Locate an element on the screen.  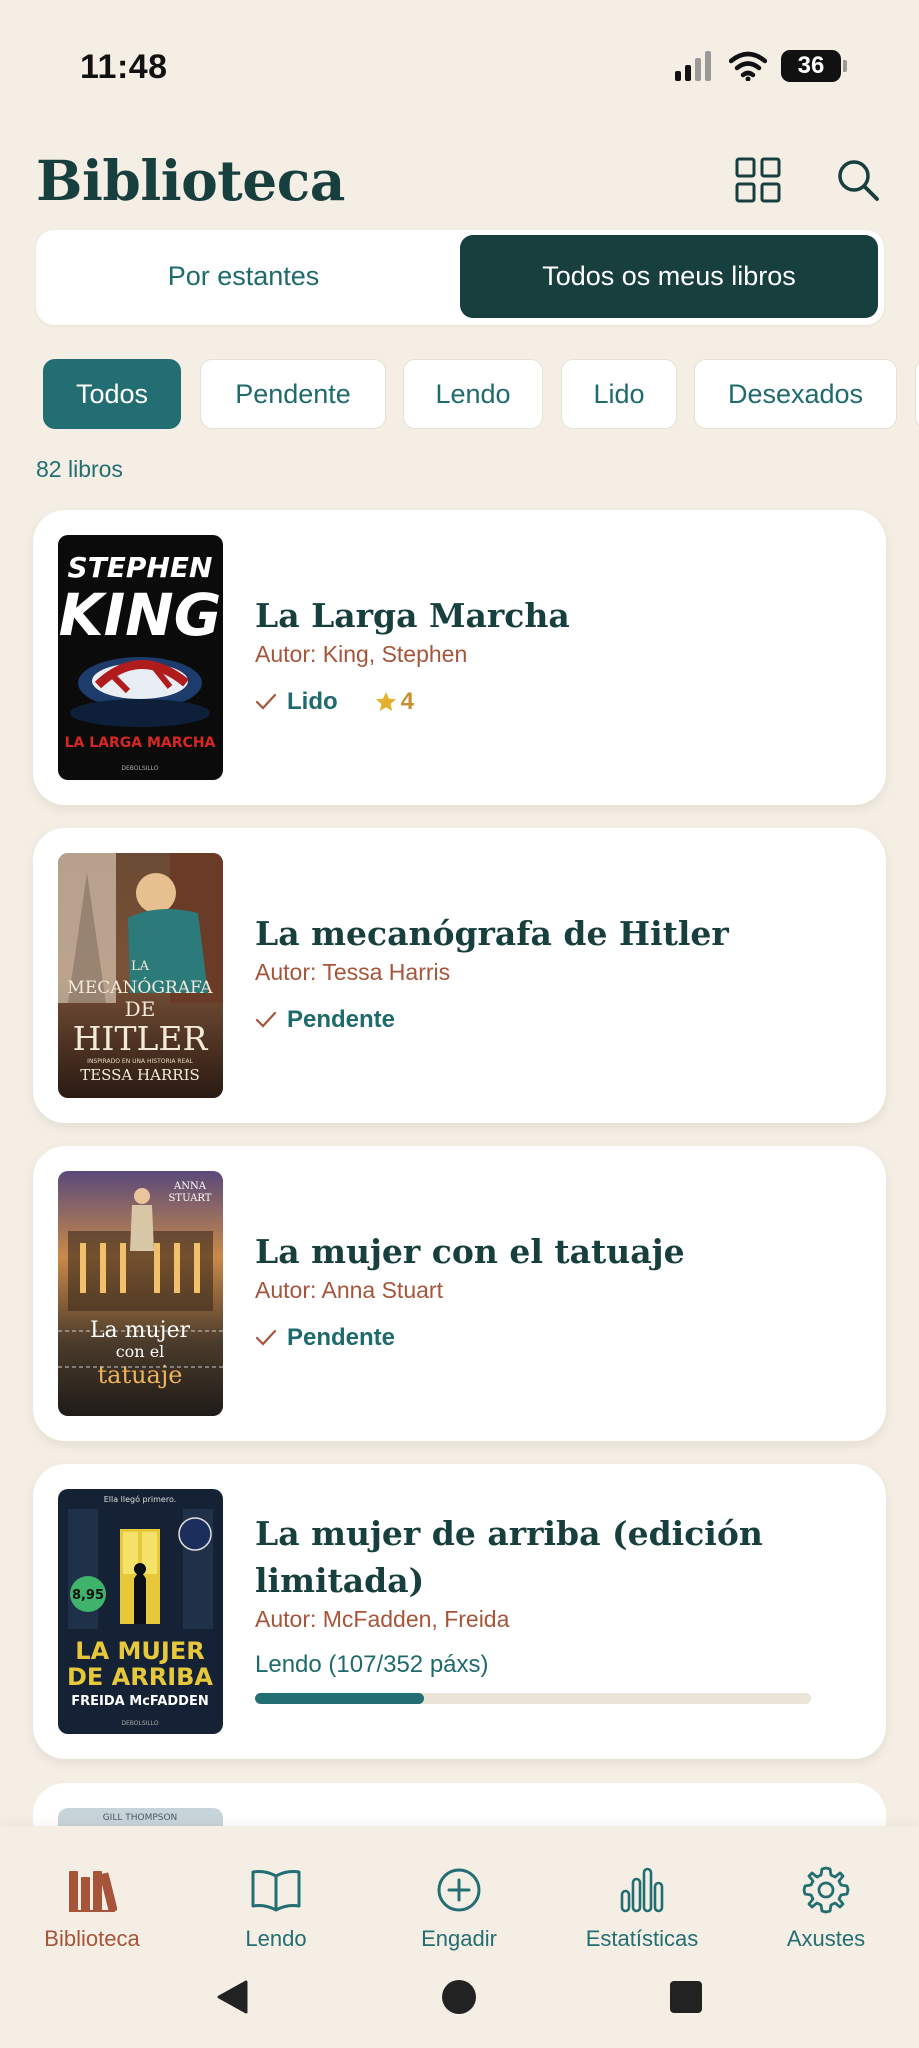
grid-view-button is located at coordinates (758, 180).